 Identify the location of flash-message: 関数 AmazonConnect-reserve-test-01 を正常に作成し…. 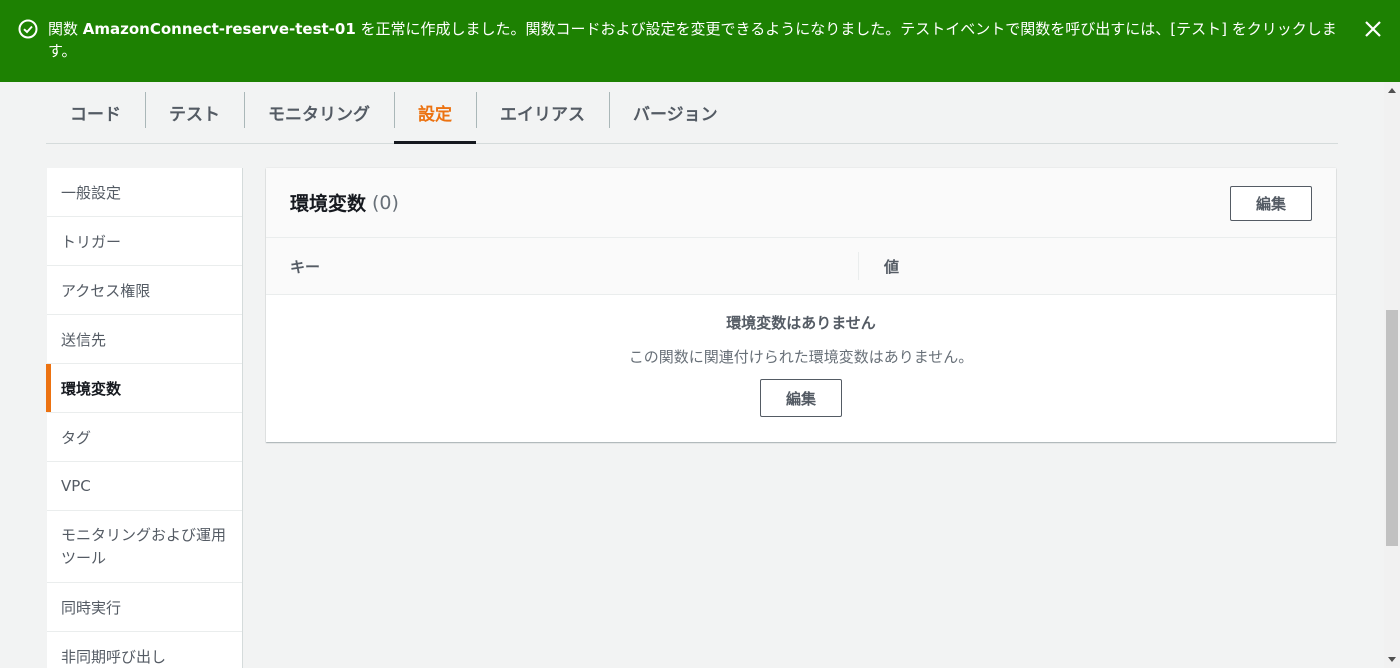
(698, 40).